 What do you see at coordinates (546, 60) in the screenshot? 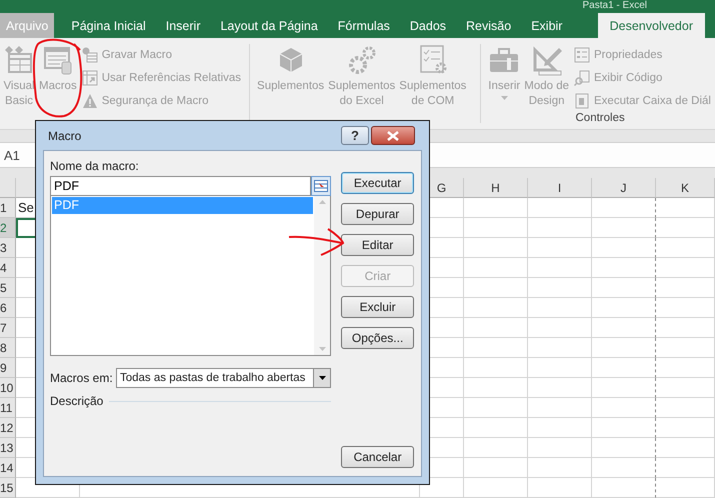
I see `ruler-pencil-icon` at bounding box center [546, 60].